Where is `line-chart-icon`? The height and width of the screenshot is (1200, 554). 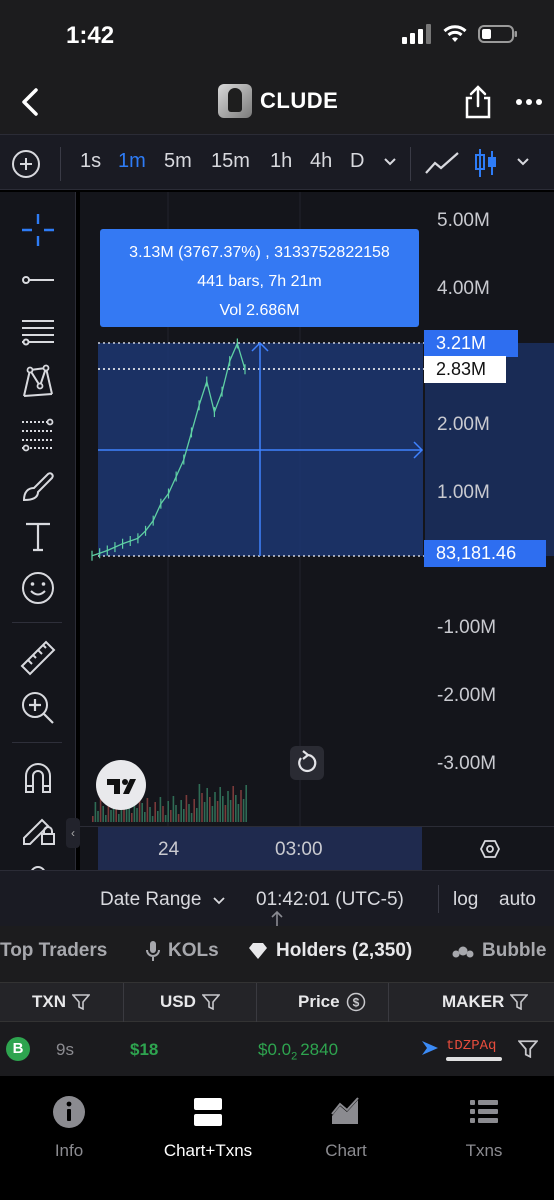 line-chart-icon is located at coordinates (442, 163).